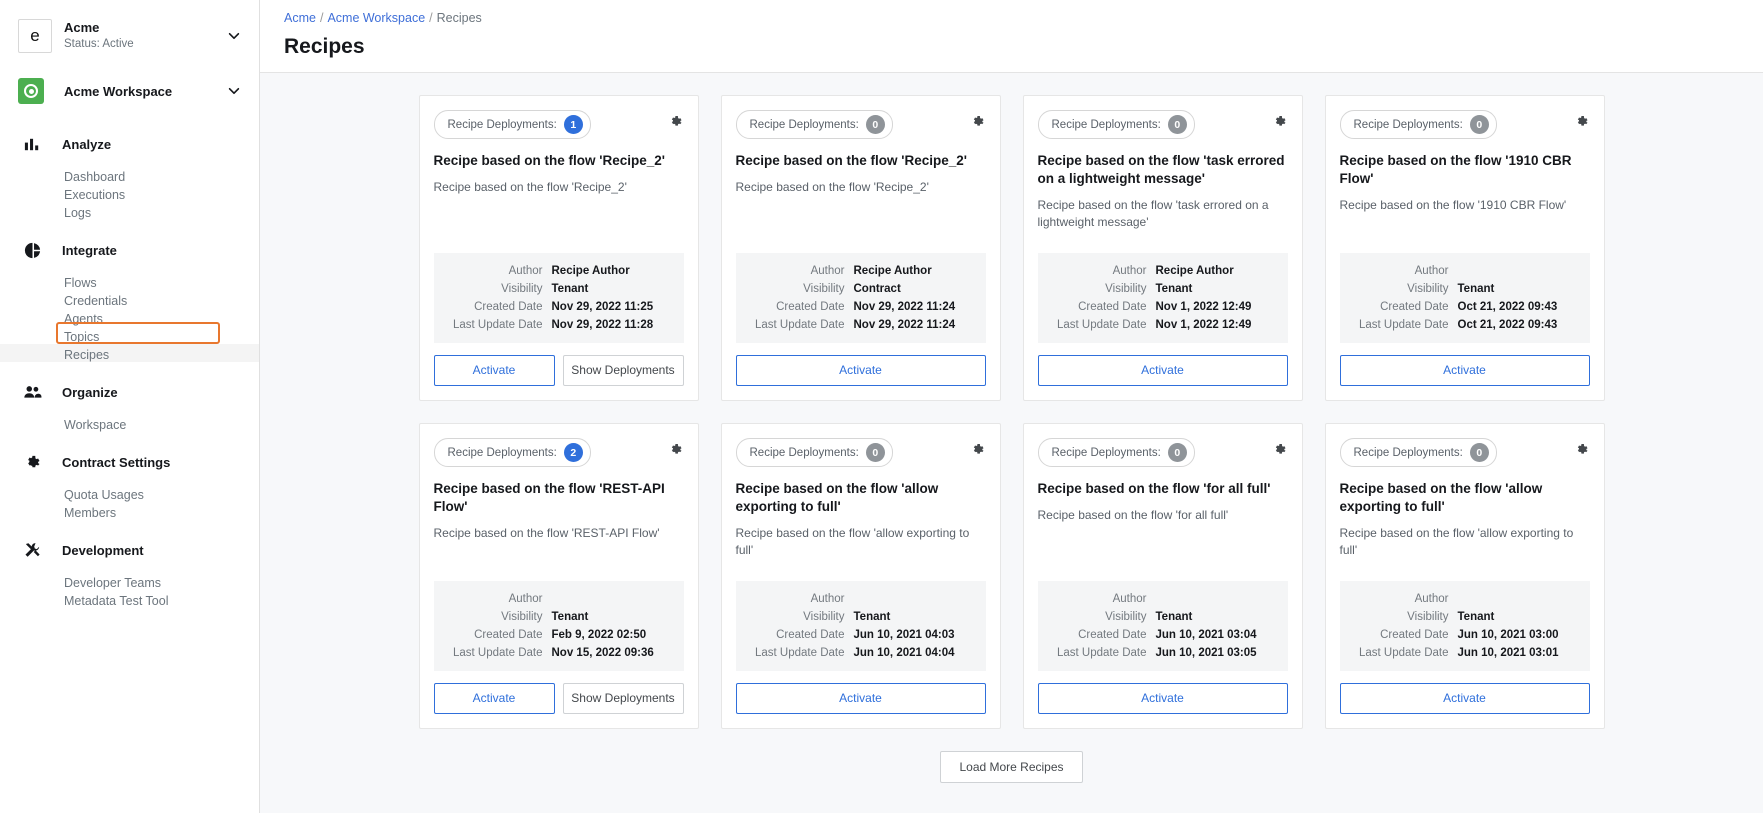 The height and width of the screenshot is (813, 1763). I want to click on info-row-visibility: Visibility Tenant, so click(559, 289).